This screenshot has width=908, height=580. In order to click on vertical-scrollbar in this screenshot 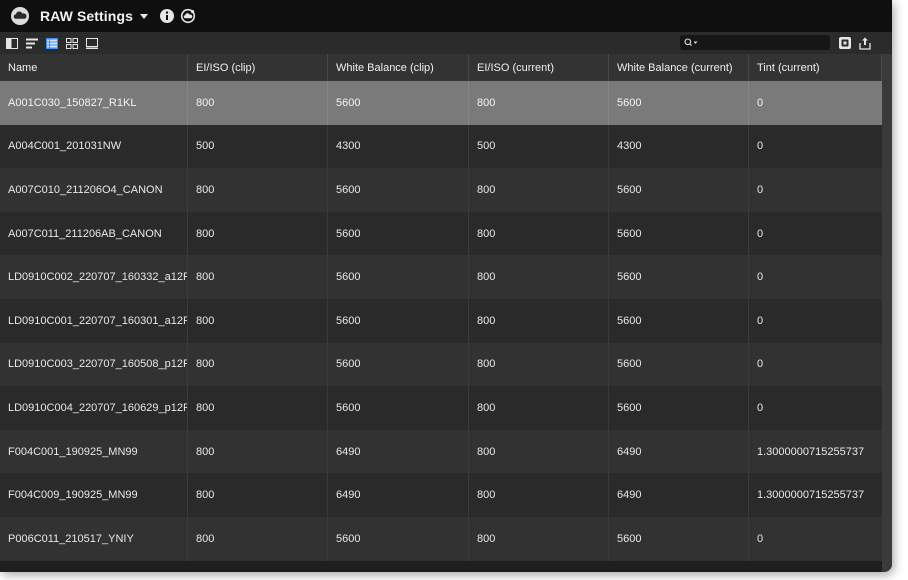, I will do `click(887, 313)`.